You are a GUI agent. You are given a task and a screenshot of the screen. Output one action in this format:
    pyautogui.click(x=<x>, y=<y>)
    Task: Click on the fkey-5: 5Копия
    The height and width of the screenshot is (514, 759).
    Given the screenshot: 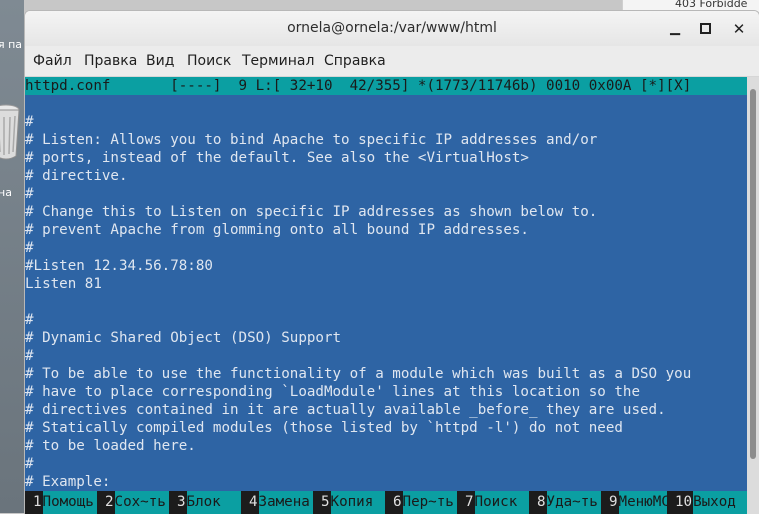 What is the action you would take?
    pyautogui.click(x=343, y=502)
    